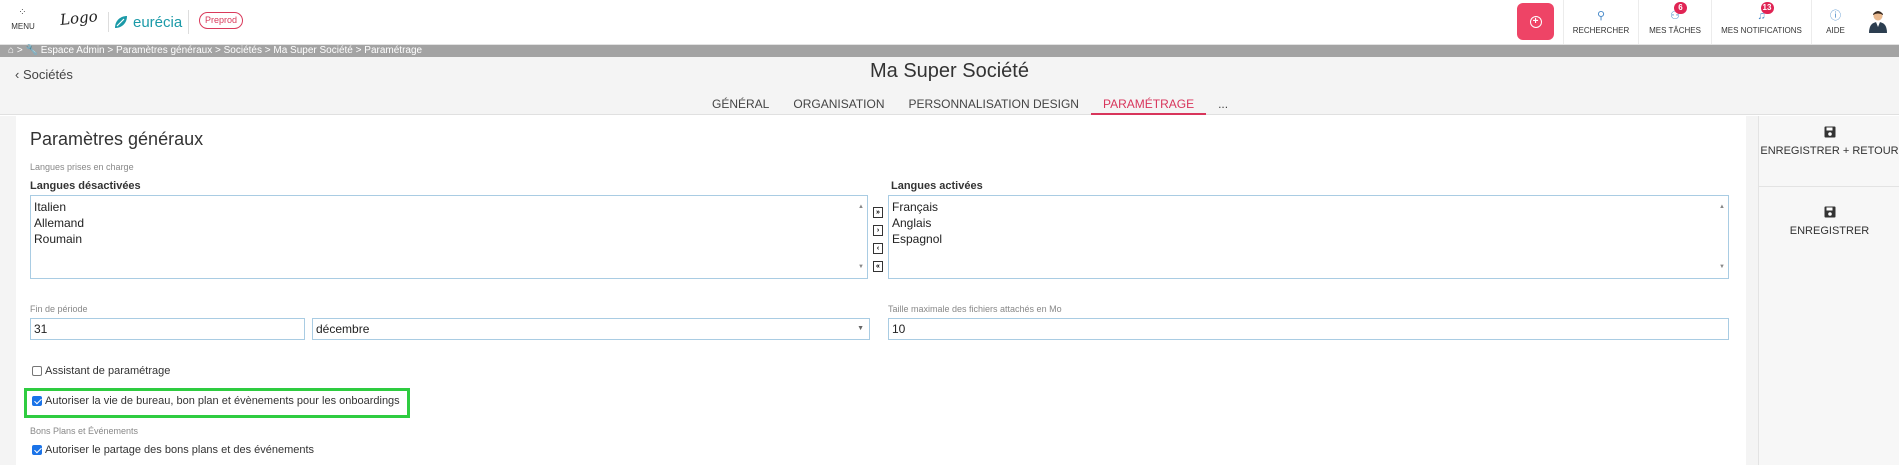 This screenshot has height=465, width=1899. I want to click on save-label: ENREGISTRER, so click(1829, 231).